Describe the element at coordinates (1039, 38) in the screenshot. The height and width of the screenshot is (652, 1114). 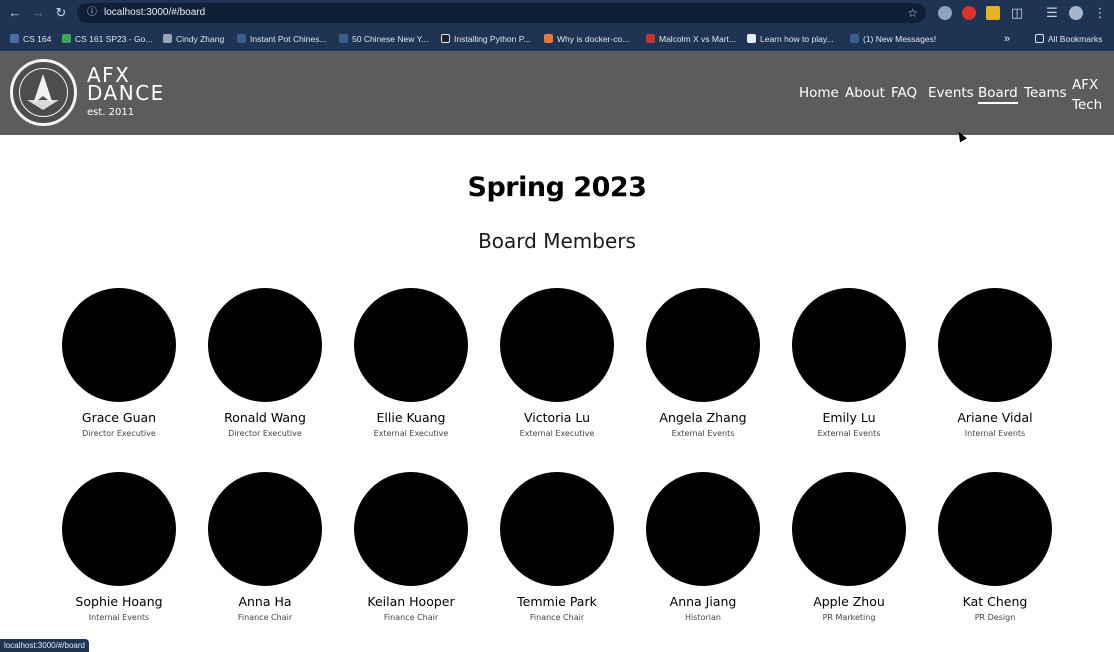
I see `folder-icon` at that location.